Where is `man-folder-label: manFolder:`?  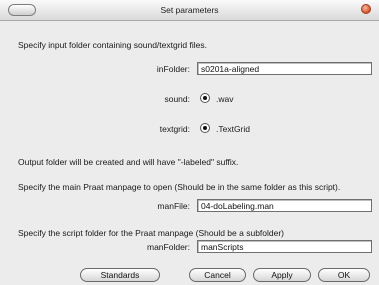 man-folder-label: manFolder: is located at coordinates (168, 247).